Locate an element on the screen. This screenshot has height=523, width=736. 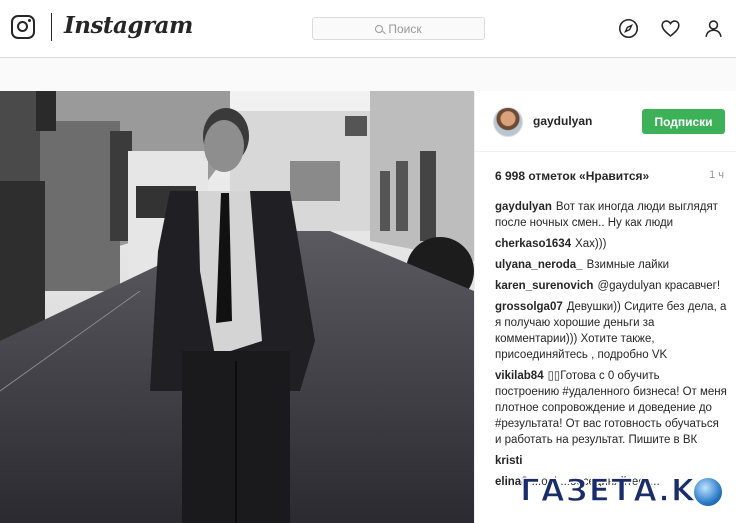
comment-text: Взимные лайки is located at coordinates (628, 265).